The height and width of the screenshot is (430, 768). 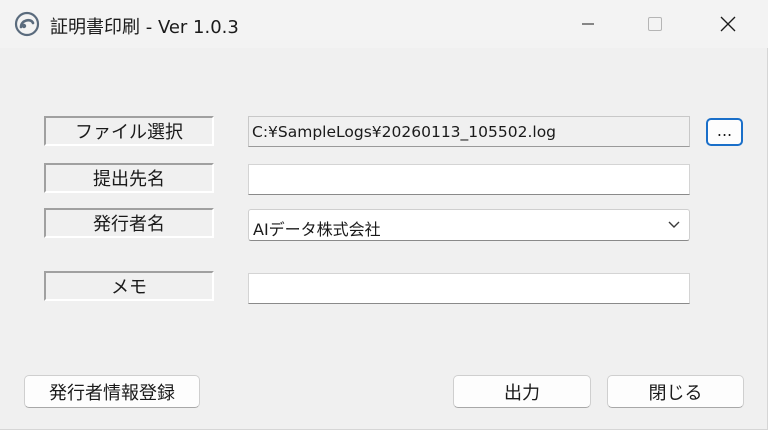 What do you see at coordinates (522, 391) in the screenshot?
I see `output-button: 出力` at bounding box center [522, 391].